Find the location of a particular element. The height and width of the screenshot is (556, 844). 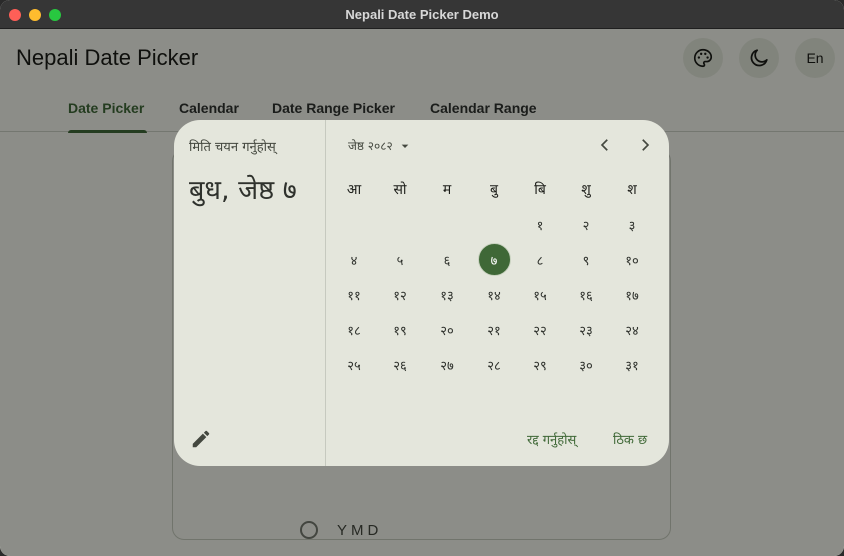

ok-button: ठिक छ is located at coordinates (630, 439).